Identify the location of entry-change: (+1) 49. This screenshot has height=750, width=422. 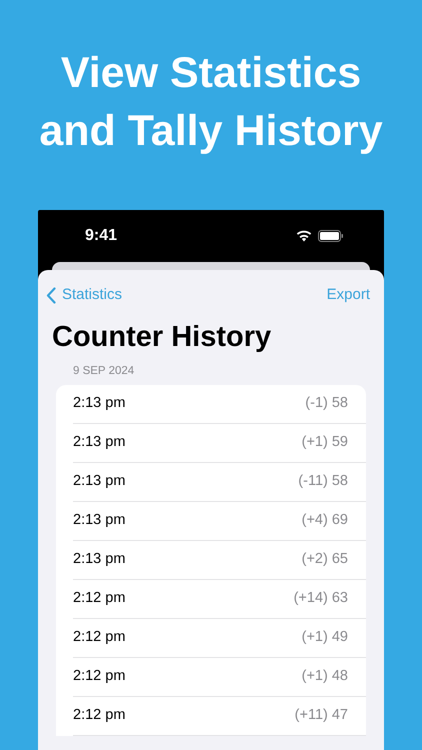
(325, 638).